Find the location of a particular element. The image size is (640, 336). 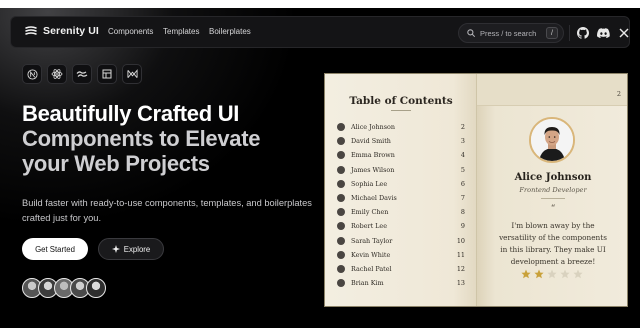

nextjs-icon is located at coordinates (32, 74).